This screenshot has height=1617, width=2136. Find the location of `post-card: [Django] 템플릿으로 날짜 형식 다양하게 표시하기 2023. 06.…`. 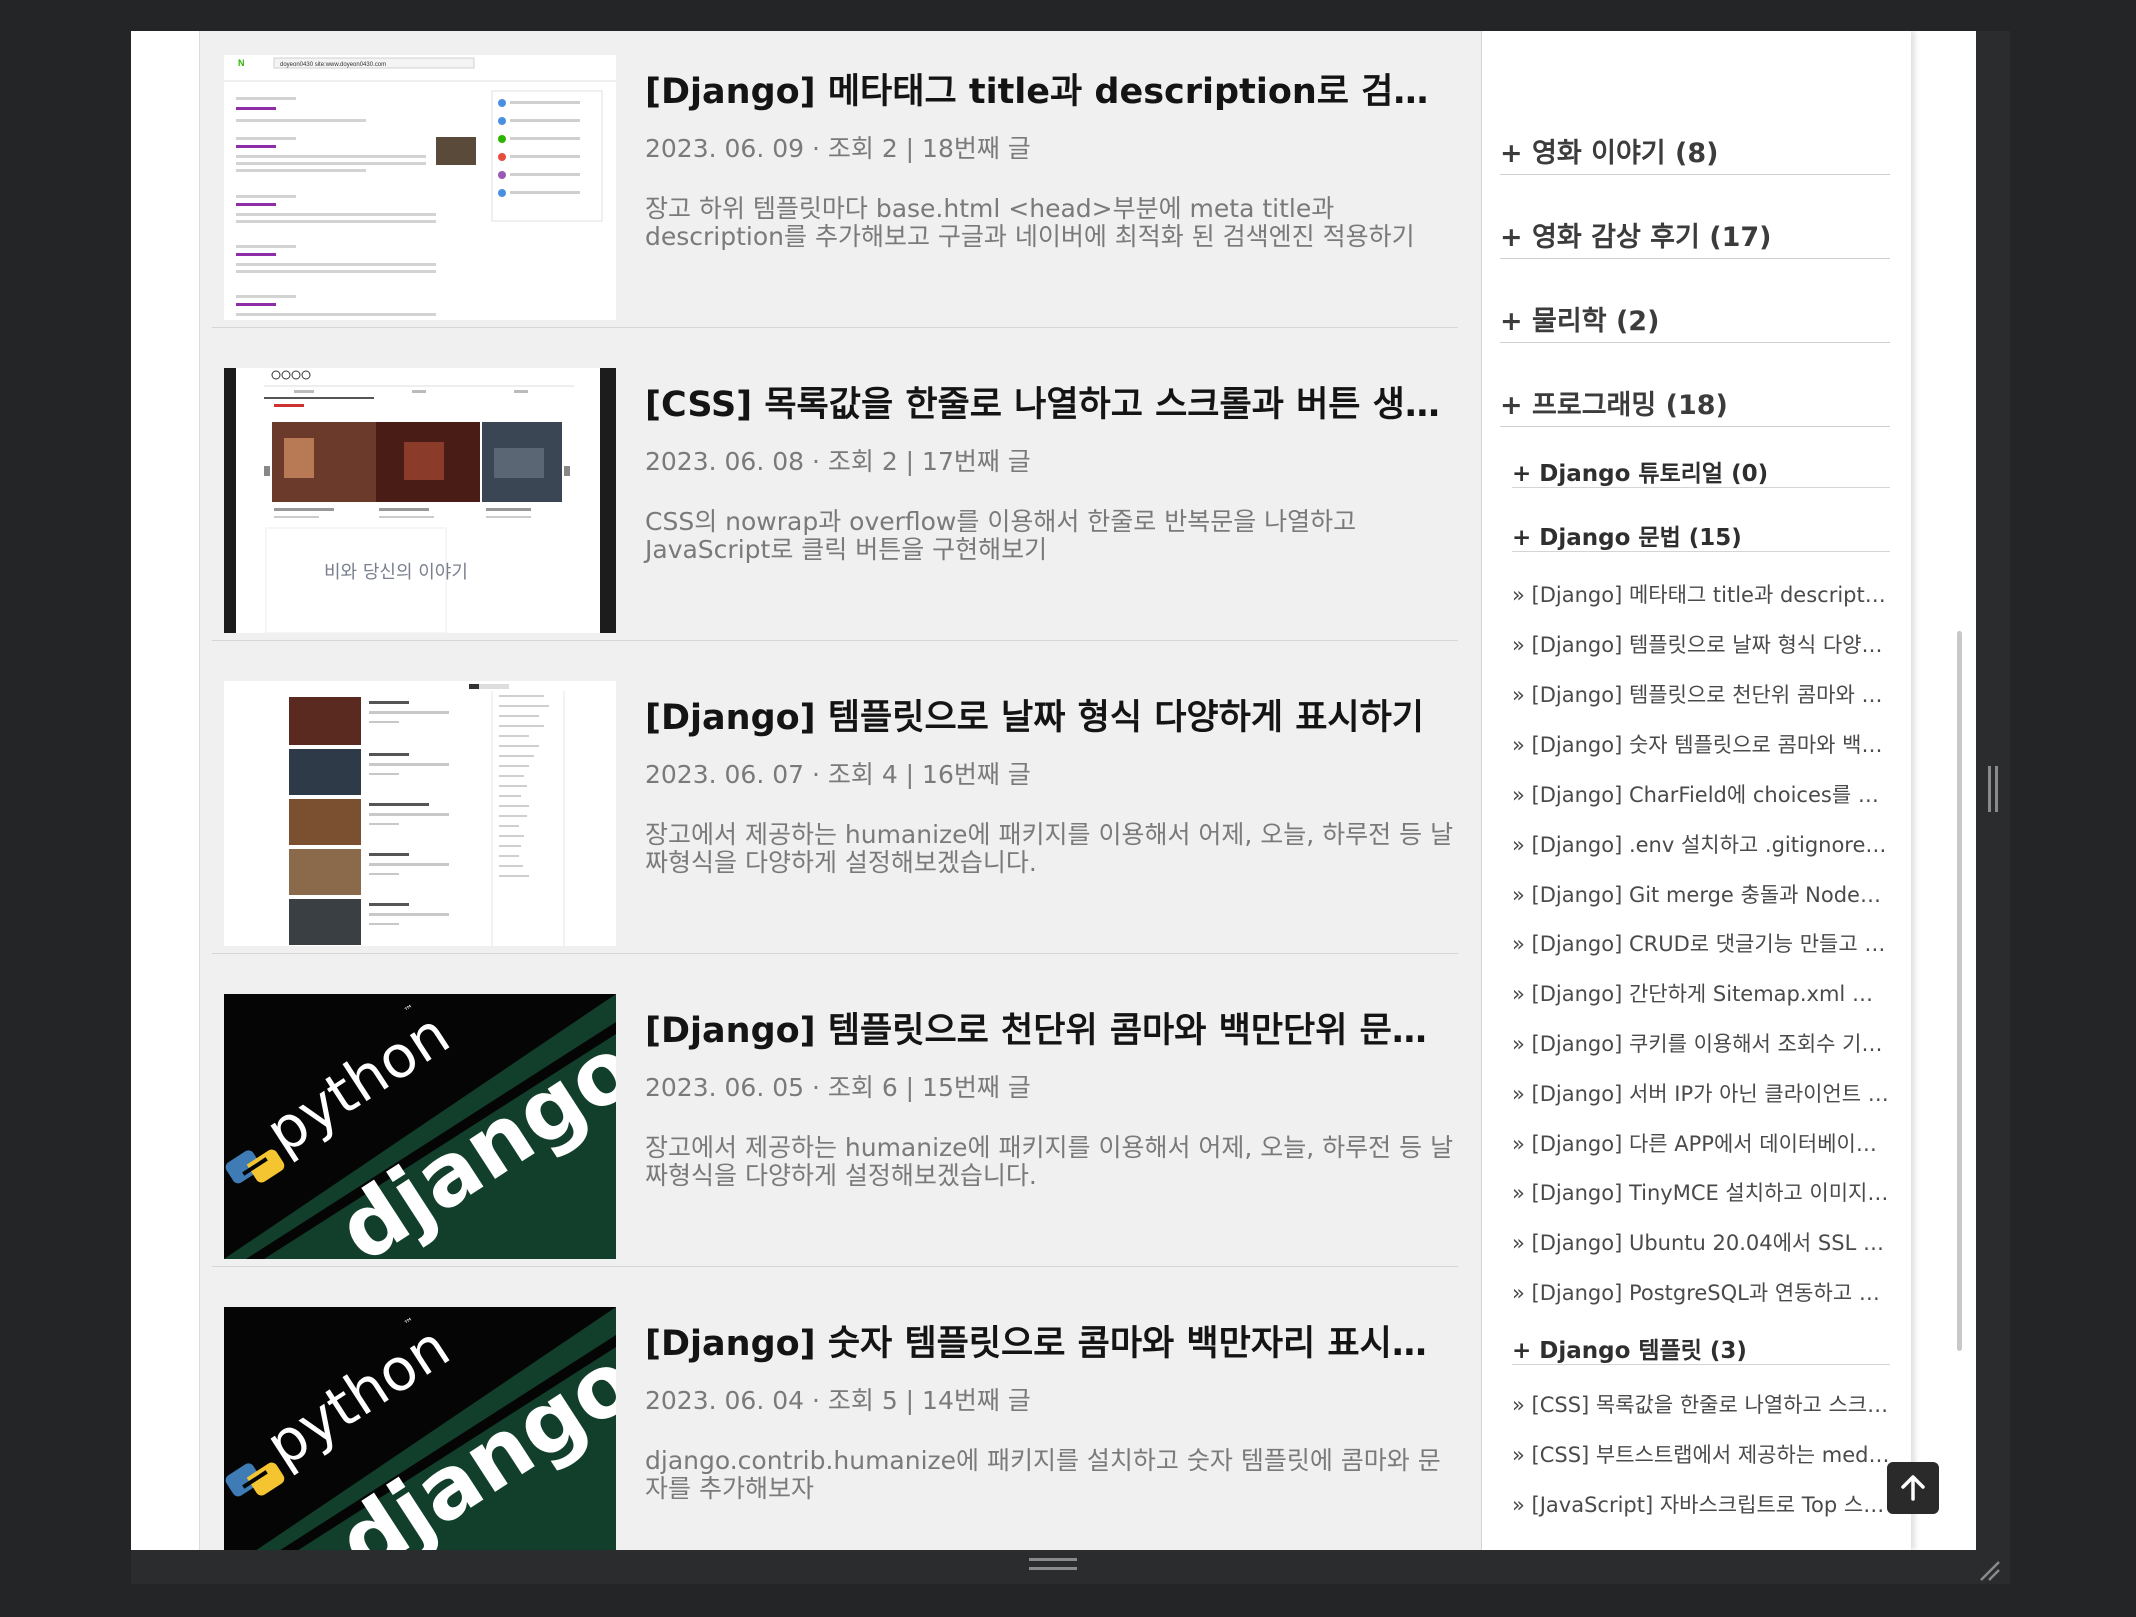

post-card: [Django] 템플릿으로 날짜 형식 다양하게 표시하기 2023. 06.… is located at coordinates (835, 797).